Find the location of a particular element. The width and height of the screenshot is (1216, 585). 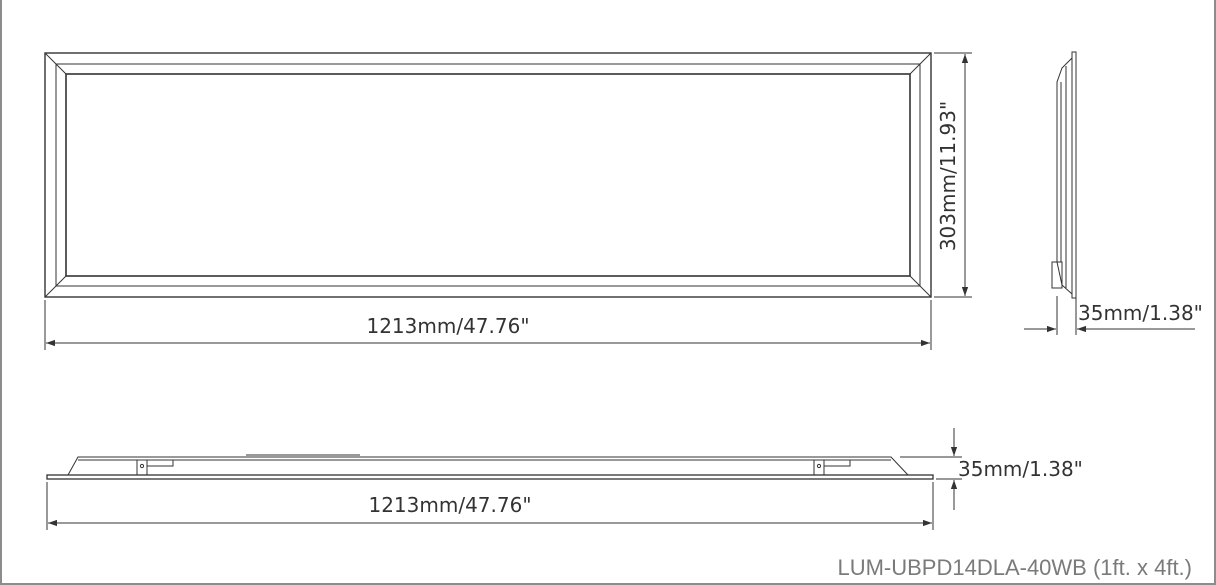

side-faceplate is located at coordinates (1074, 175).